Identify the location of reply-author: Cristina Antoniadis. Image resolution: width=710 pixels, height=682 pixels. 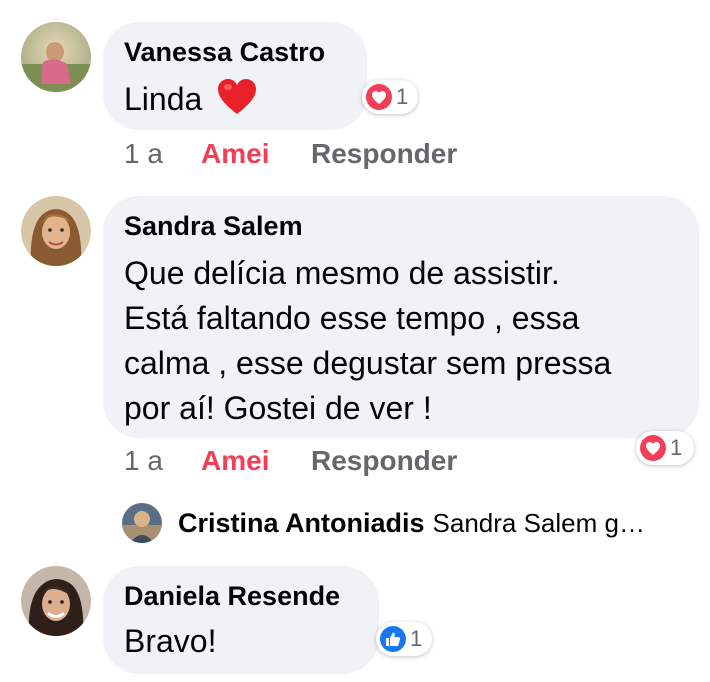
(301, 522).